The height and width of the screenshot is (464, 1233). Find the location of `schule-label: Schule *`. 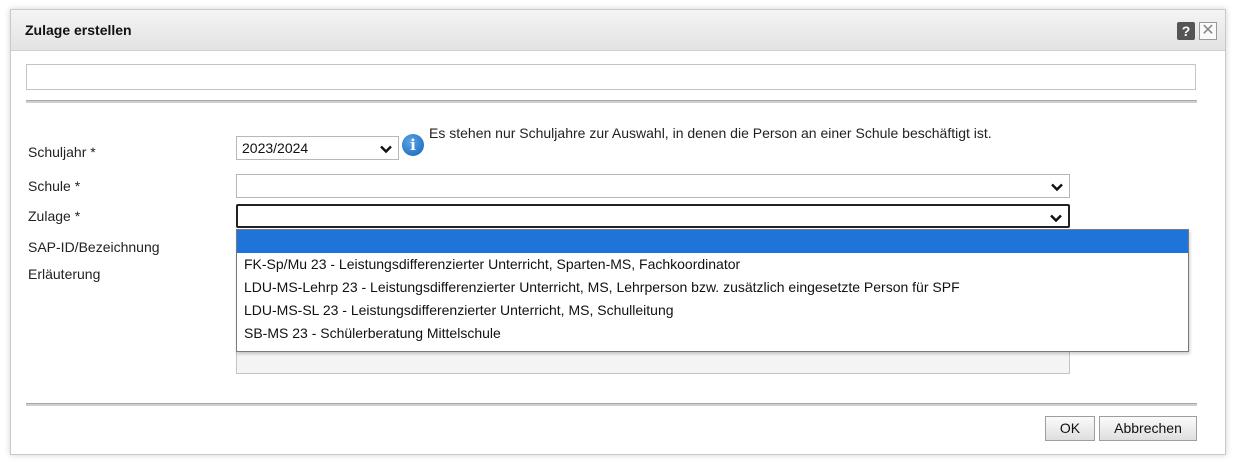

schule-label: Schule * is located at coordinates (54, 186).